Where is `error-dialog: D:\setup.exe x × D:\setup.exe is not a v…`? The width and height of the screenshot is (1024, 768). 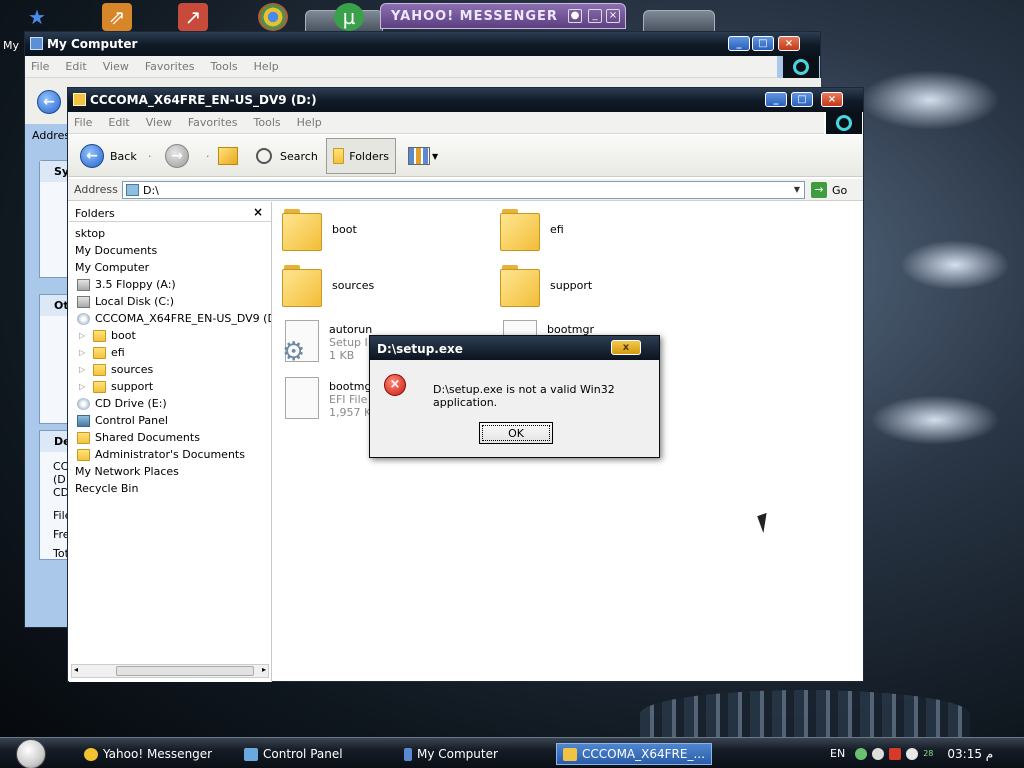
error-dialog: D:\setup.exe x × D:\setup.exe is not a v… is located at coordinates (514, 396).